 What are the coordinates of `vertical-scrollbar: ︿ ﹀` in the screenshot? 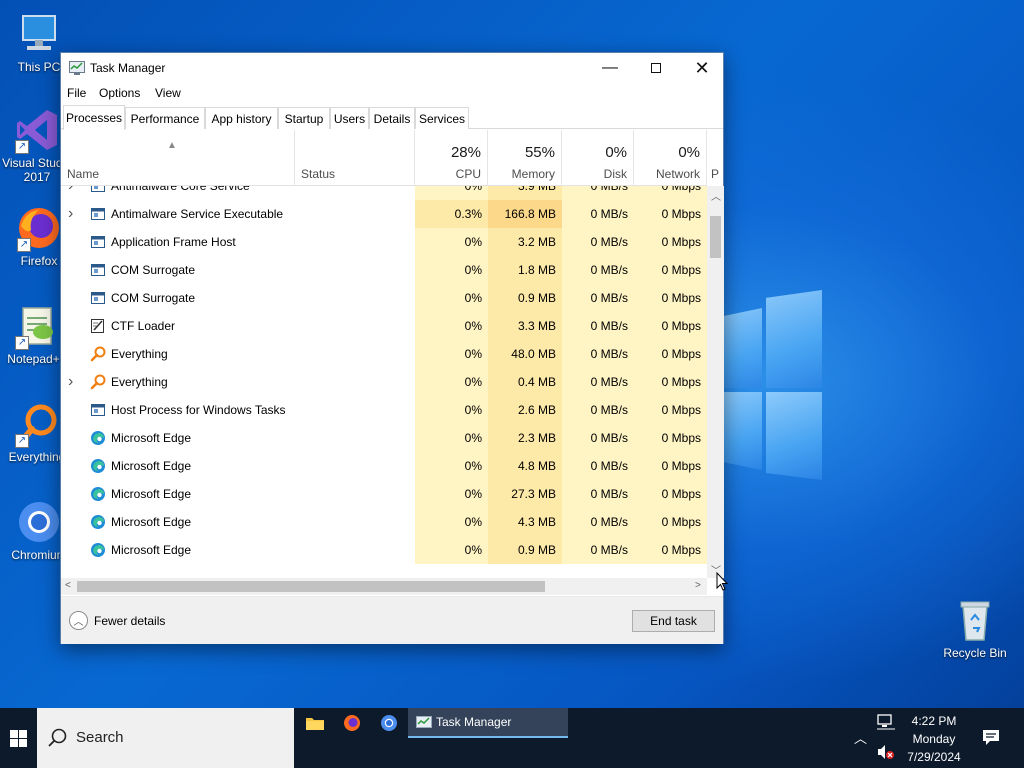 It's located at (715, 382).